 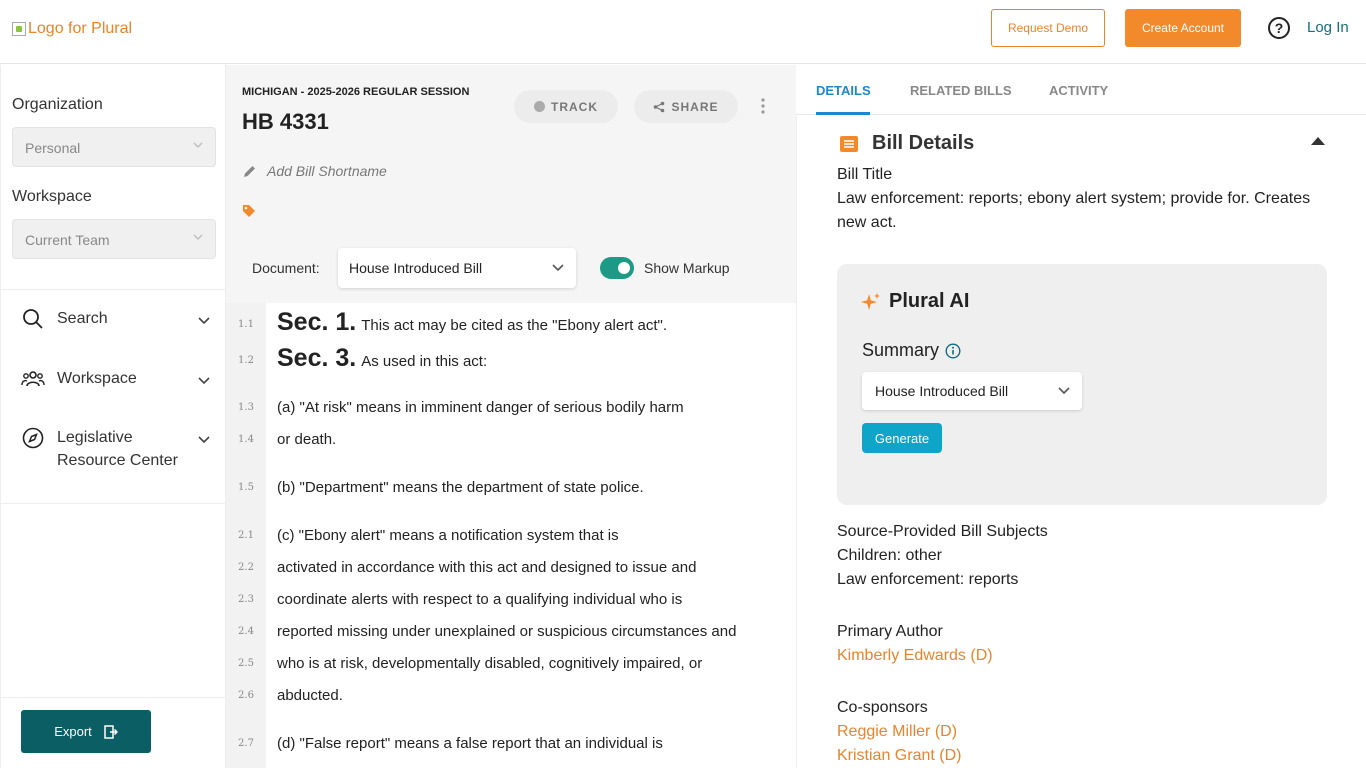 I want to click on share-button: SHARE, so click(x=686, y=106).